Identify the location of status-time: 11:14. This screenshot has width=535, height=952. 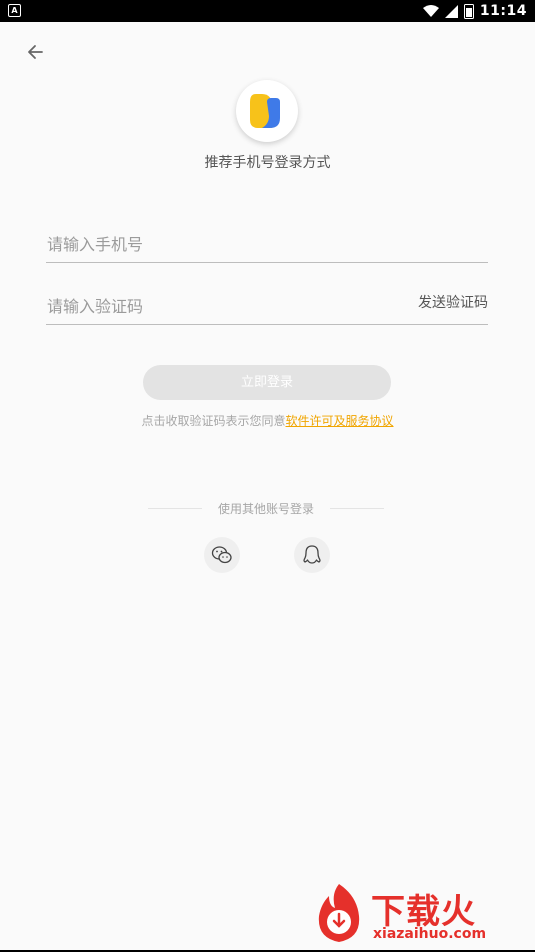
(503, 11).